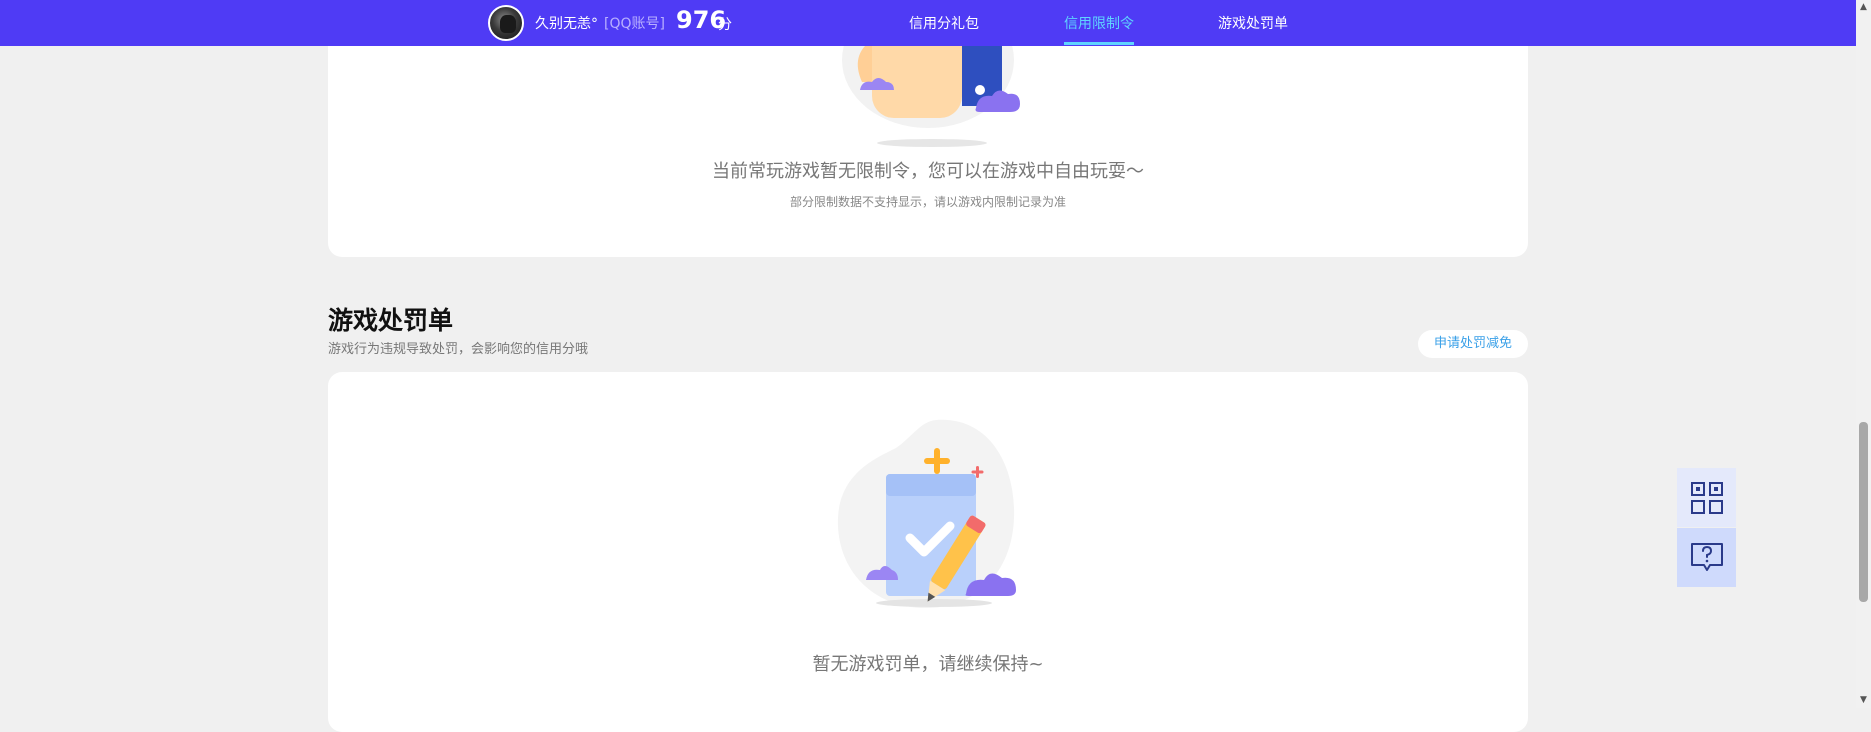  I want to click on nav-tab-credit-gift: 信用分礼包, so click(944, 23).